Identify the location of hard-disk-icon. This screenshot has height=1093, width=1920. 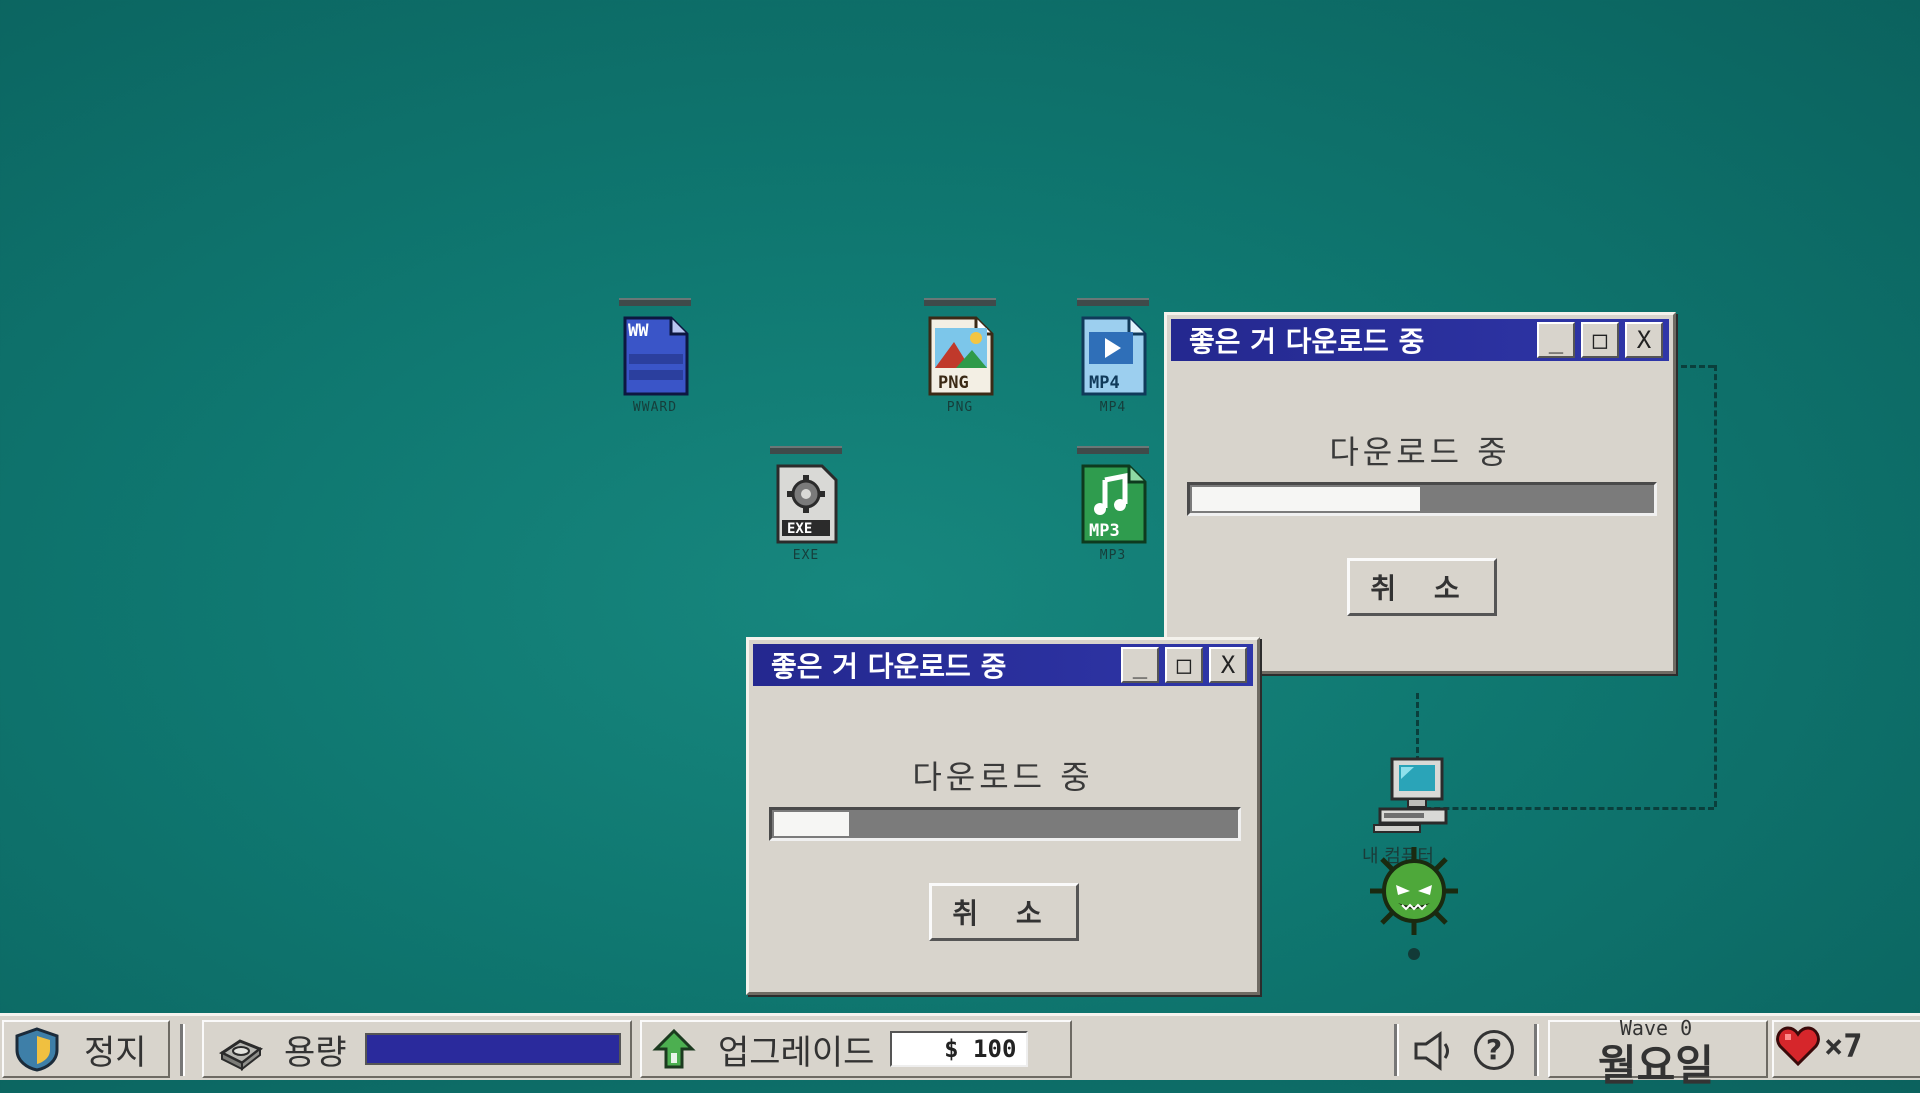
(241, 1055).